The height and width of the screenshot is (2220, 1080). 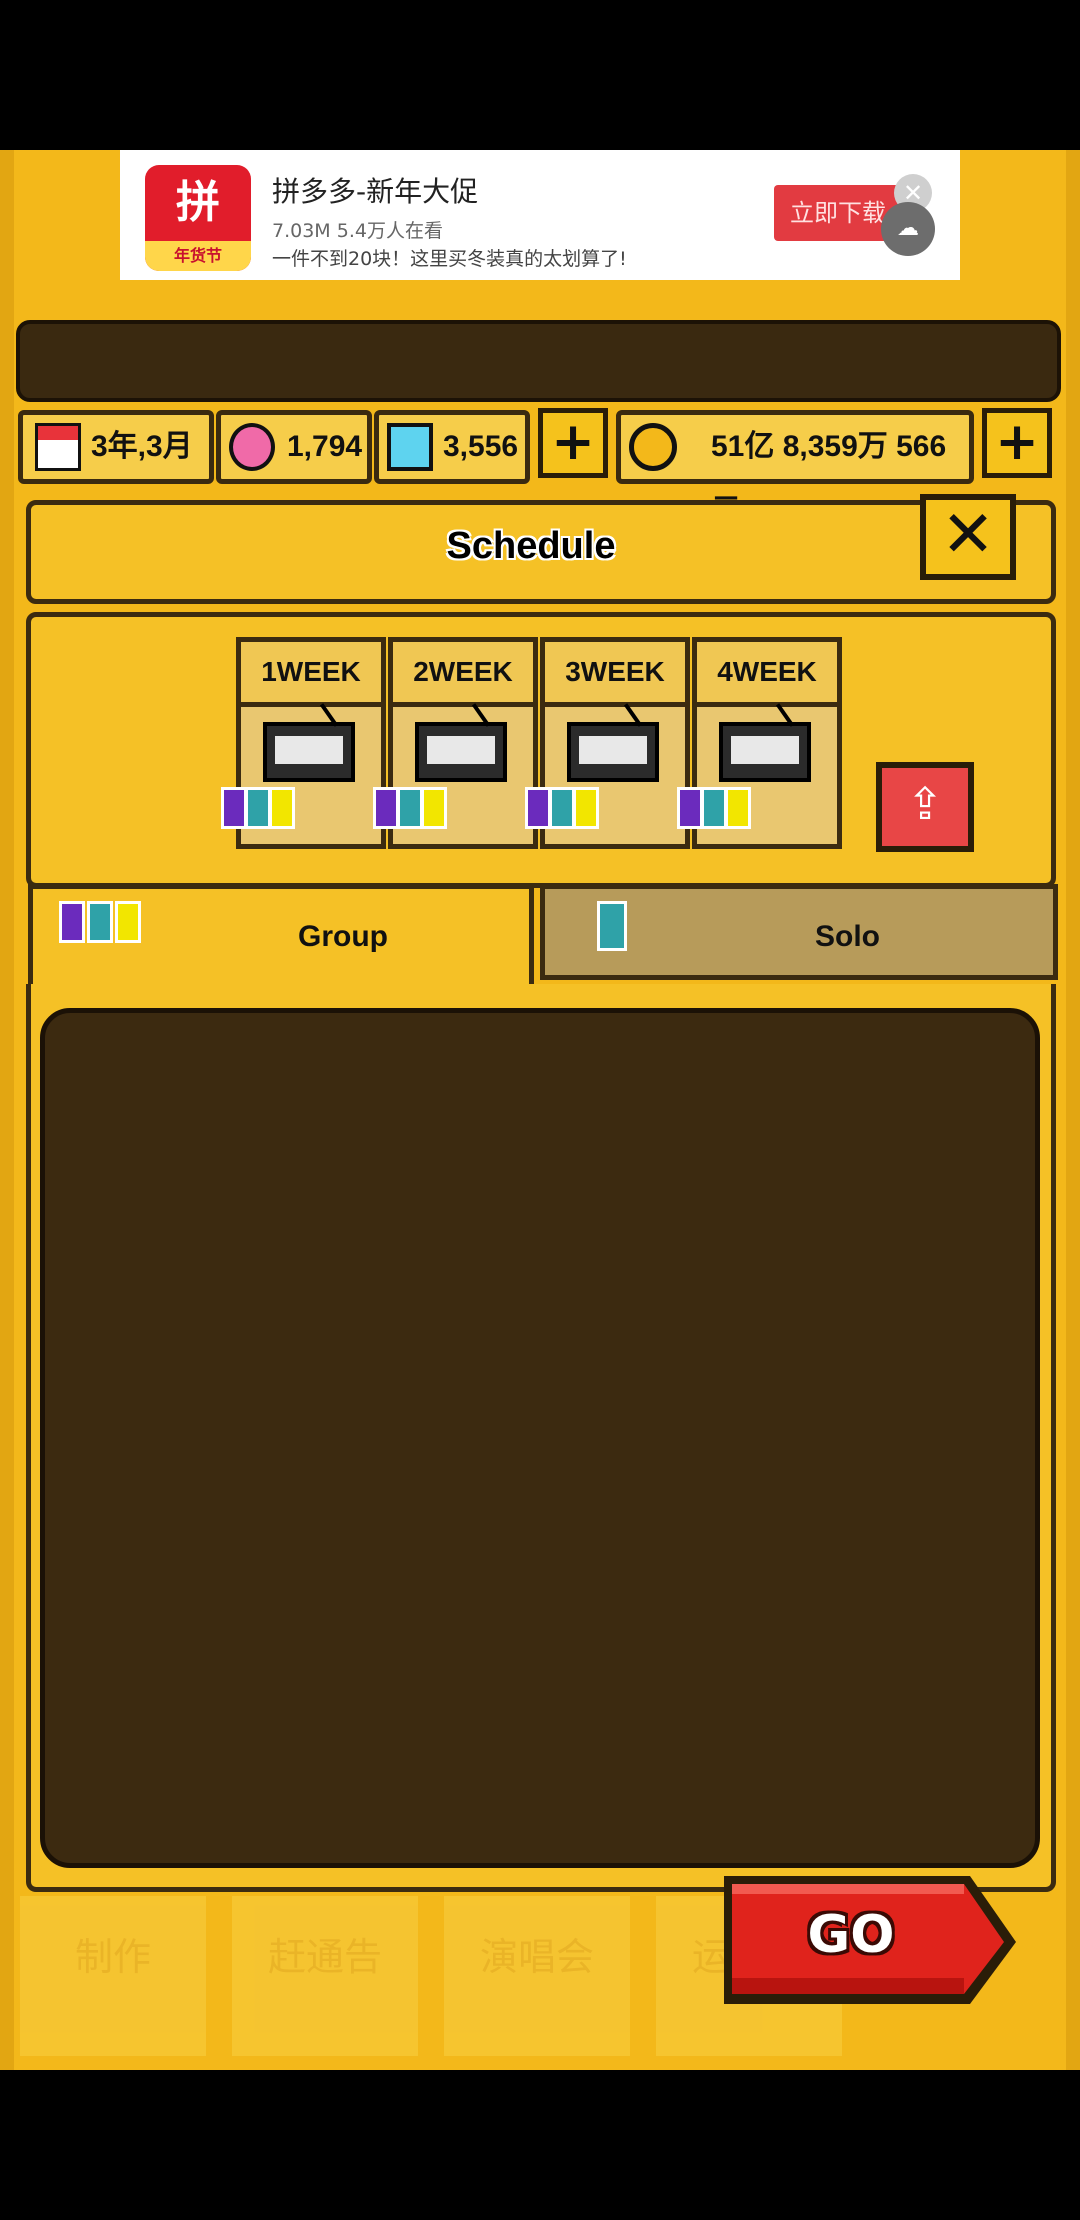 I want to click on week-card-1: 1WEEK, so click(x=303, y=743).